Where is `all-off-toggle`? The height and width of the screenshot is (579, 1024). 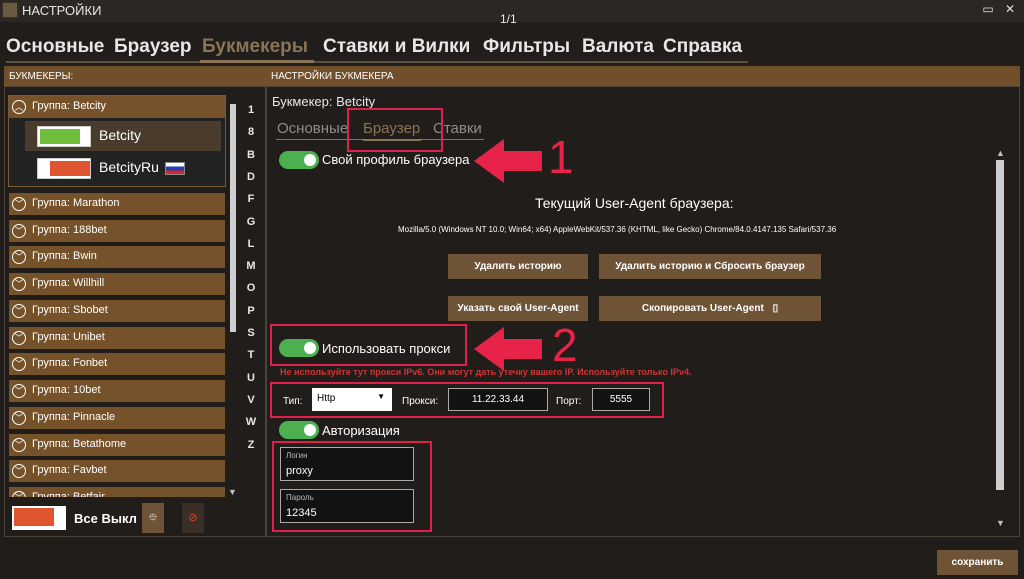
all-off-toggle is located at coordinates (39, 518).